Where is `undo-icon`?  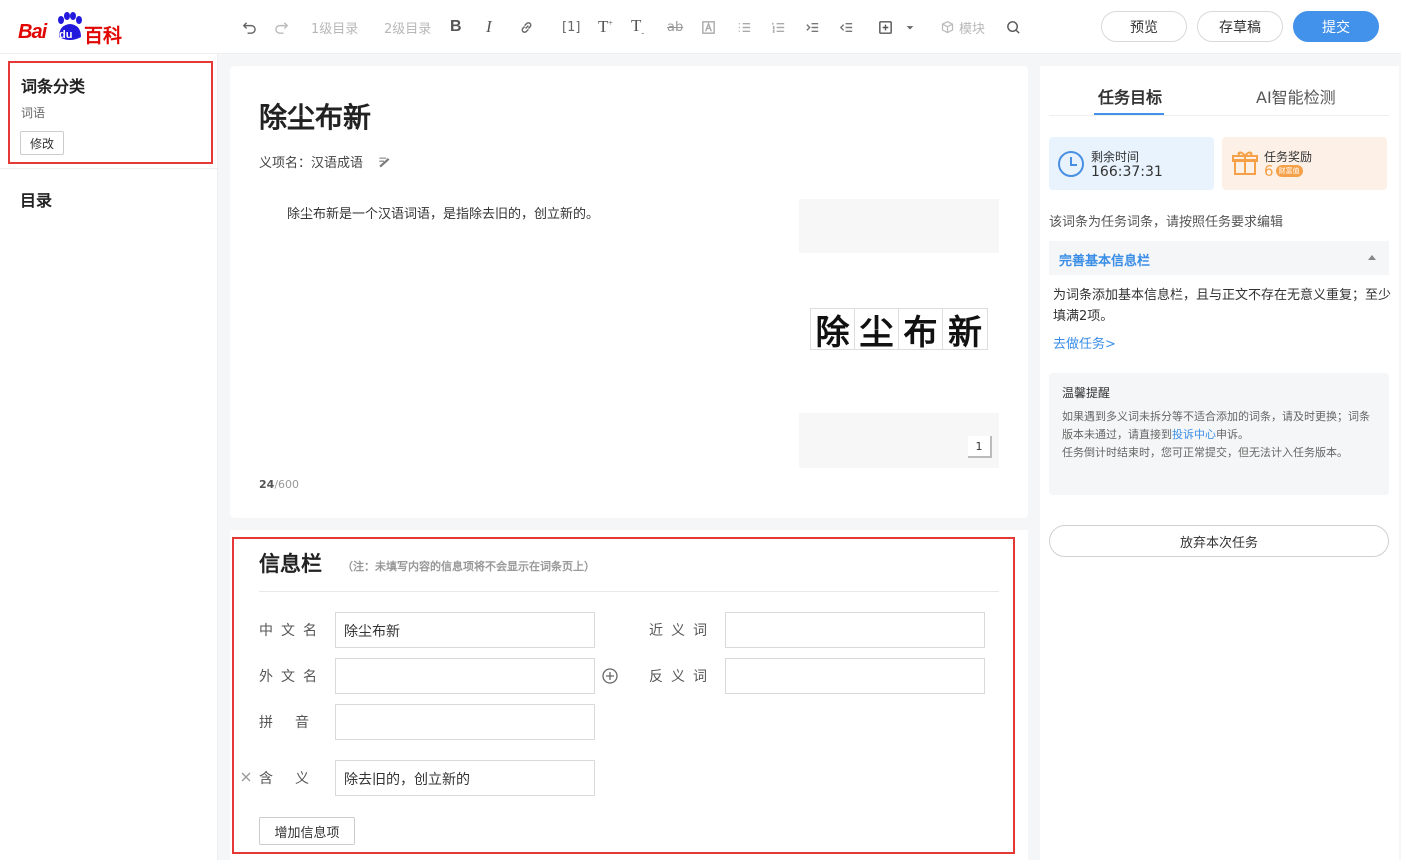 undo-icon is located at coordinates (248, 27).